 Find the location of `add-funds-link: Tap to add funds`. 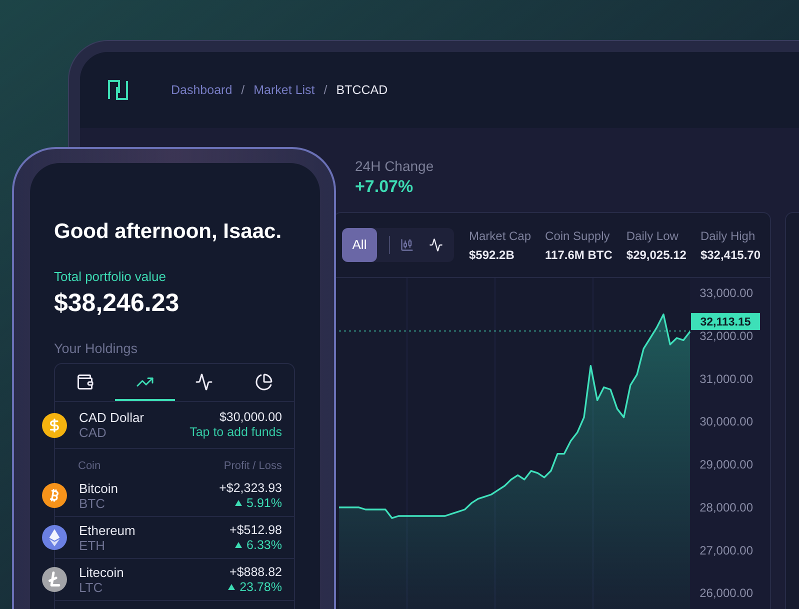

add-funds-link: Tap to add funds is located at coordinates (236, 432).